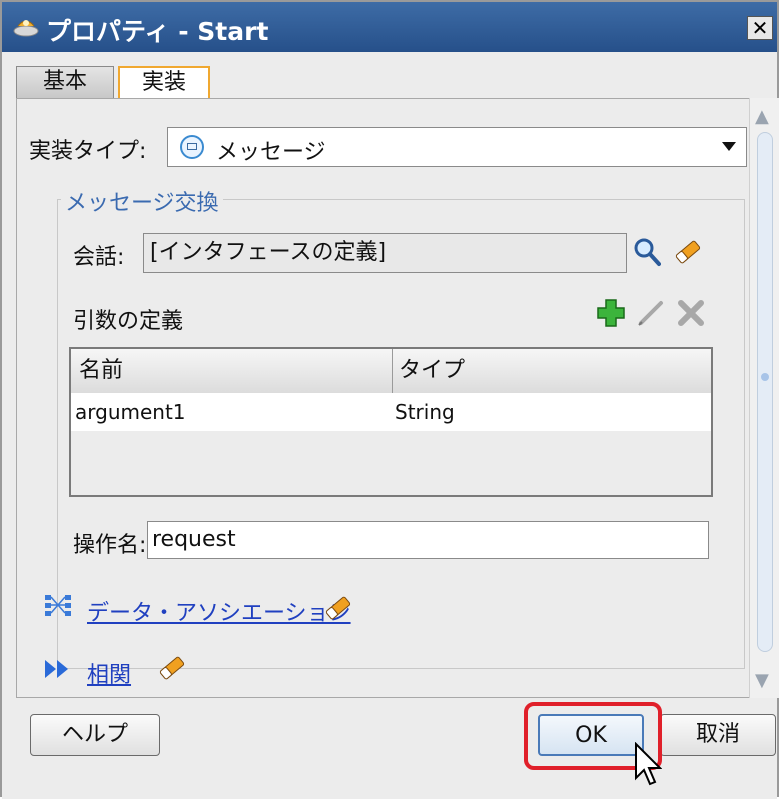 The height and width of the screenshot is (801, 783). What do you see at coordinates (648, 764) in the screenshot?
I see `mouse-cursor-icon` at bounding box center [648, 764].